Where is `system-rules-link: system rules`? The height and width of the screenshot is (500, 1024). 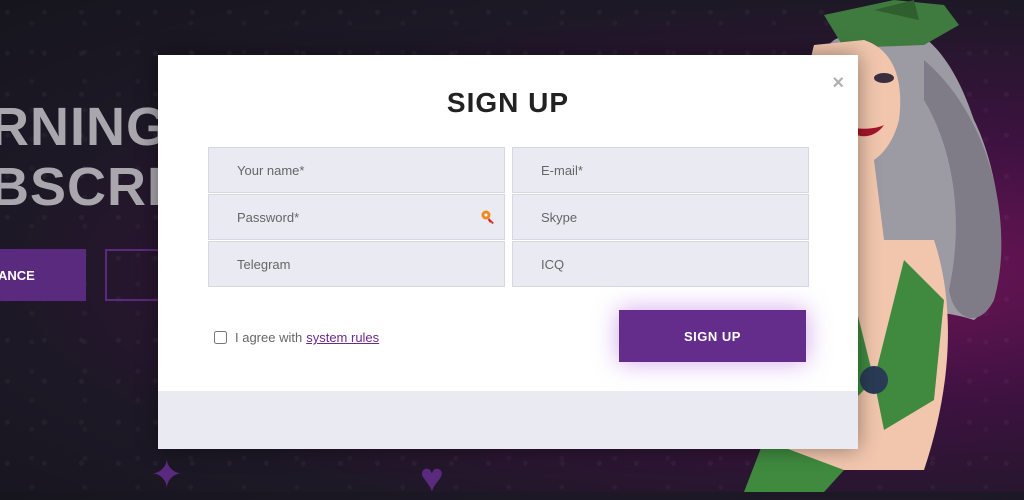 system-rules-link: system rules is located at coordinates (342, 337).